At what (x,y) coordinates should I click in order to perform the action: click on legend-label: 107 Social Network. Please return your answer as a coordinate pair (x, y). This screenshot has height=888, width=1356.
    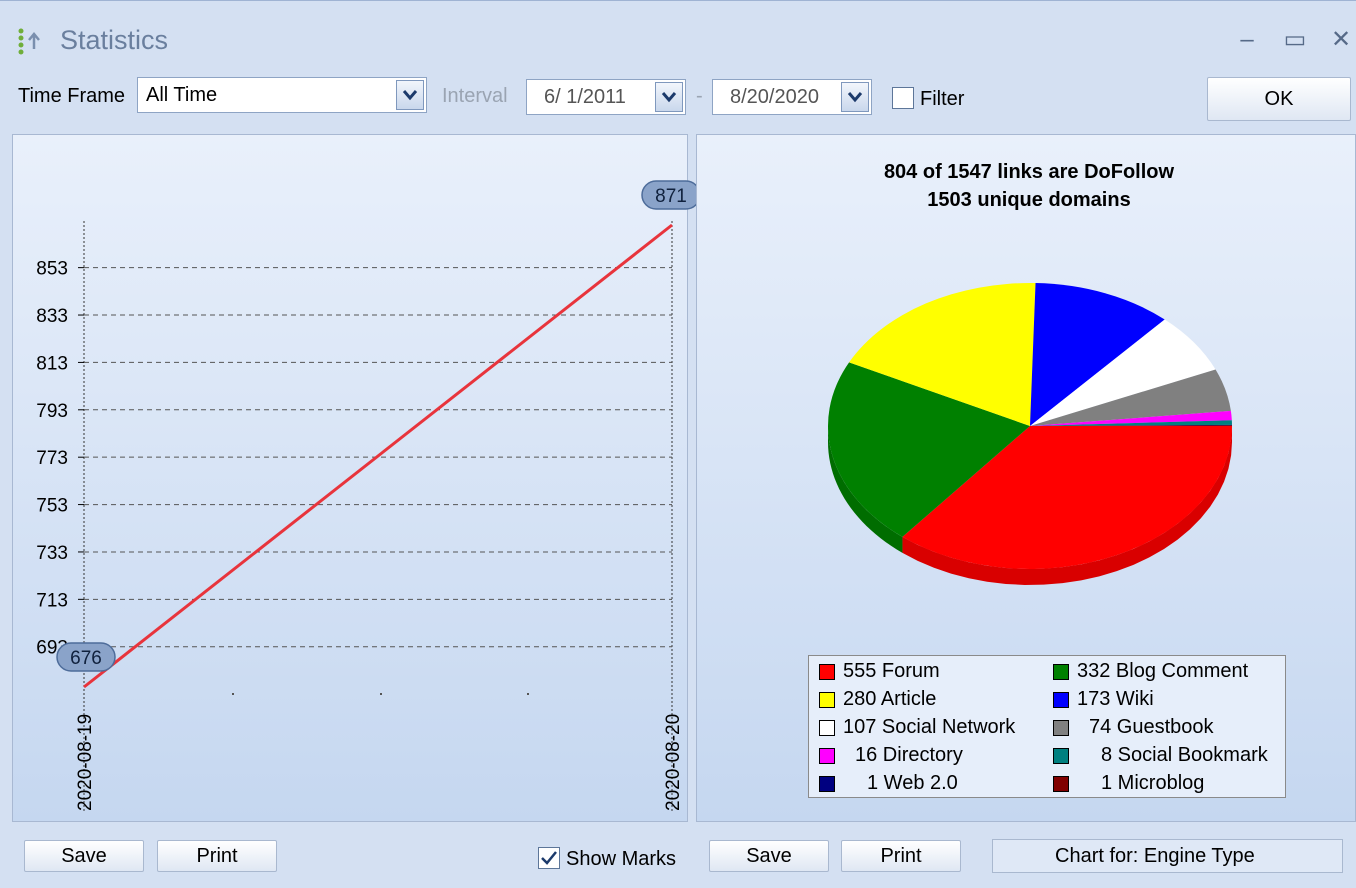
    Looking at the image, I should click on (929, 727).